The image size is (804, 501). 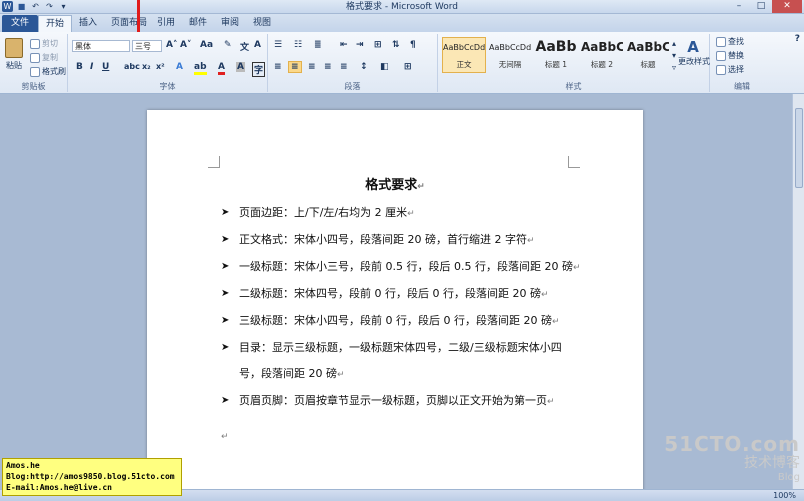 What do you see at coordinates (408, 67) in the screenshot?
I see `borders-icon: ⊞` at bounding box center [408, 67].